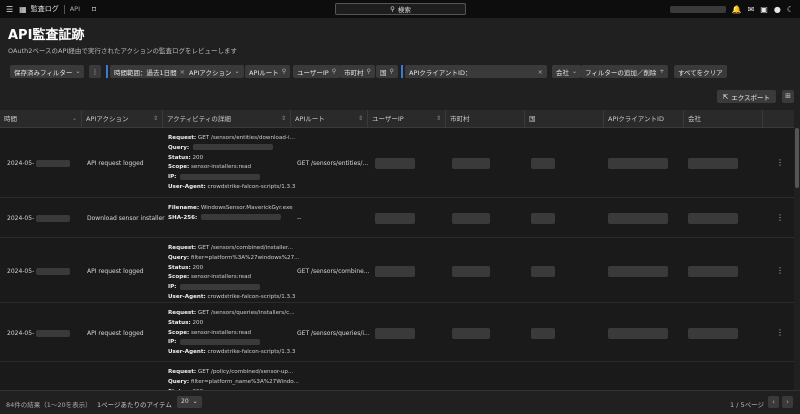 The width and height of the screenshot is (800, 414). Describe the element at coordinates (310, 119) in the screenshot. I see `column-header-label: APIルート` at that location.